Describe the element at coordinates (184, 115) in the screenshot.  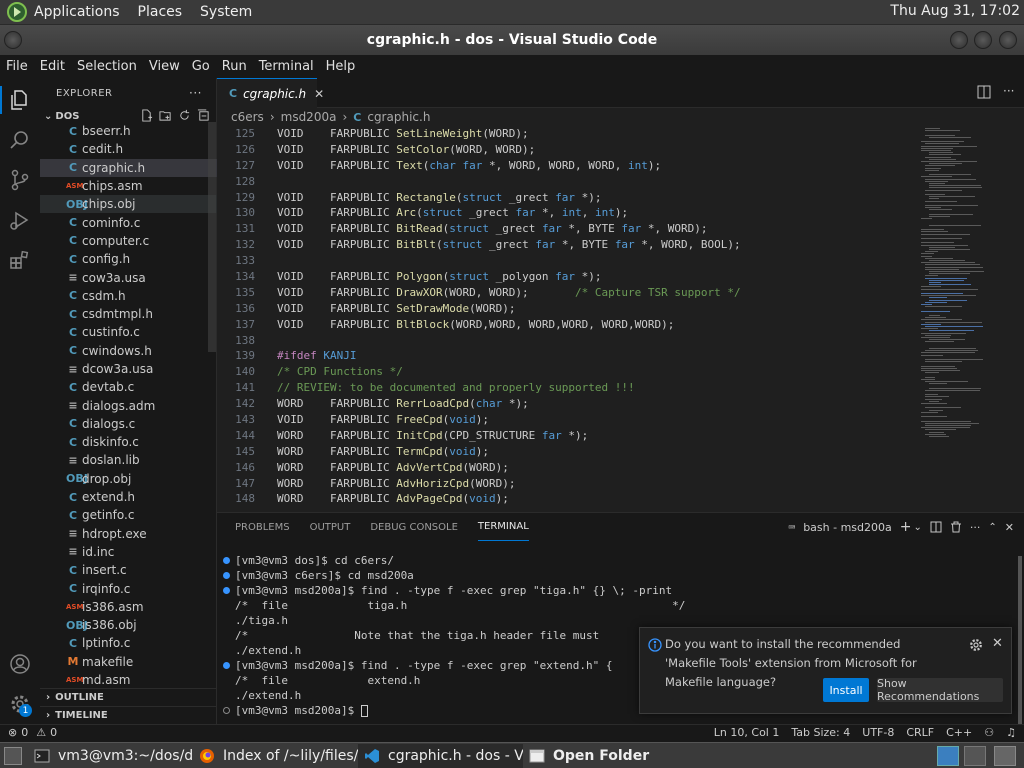
I see `refresh-icon` at that location.